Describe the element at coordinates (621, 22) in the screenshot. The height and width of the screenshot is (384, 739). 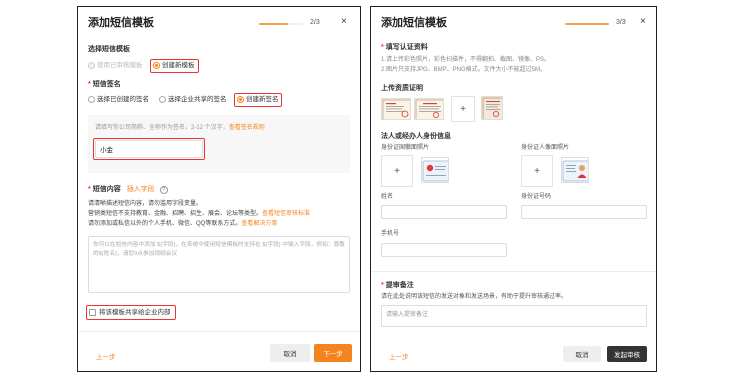
I see `step-indicator: 3/3` at that location.